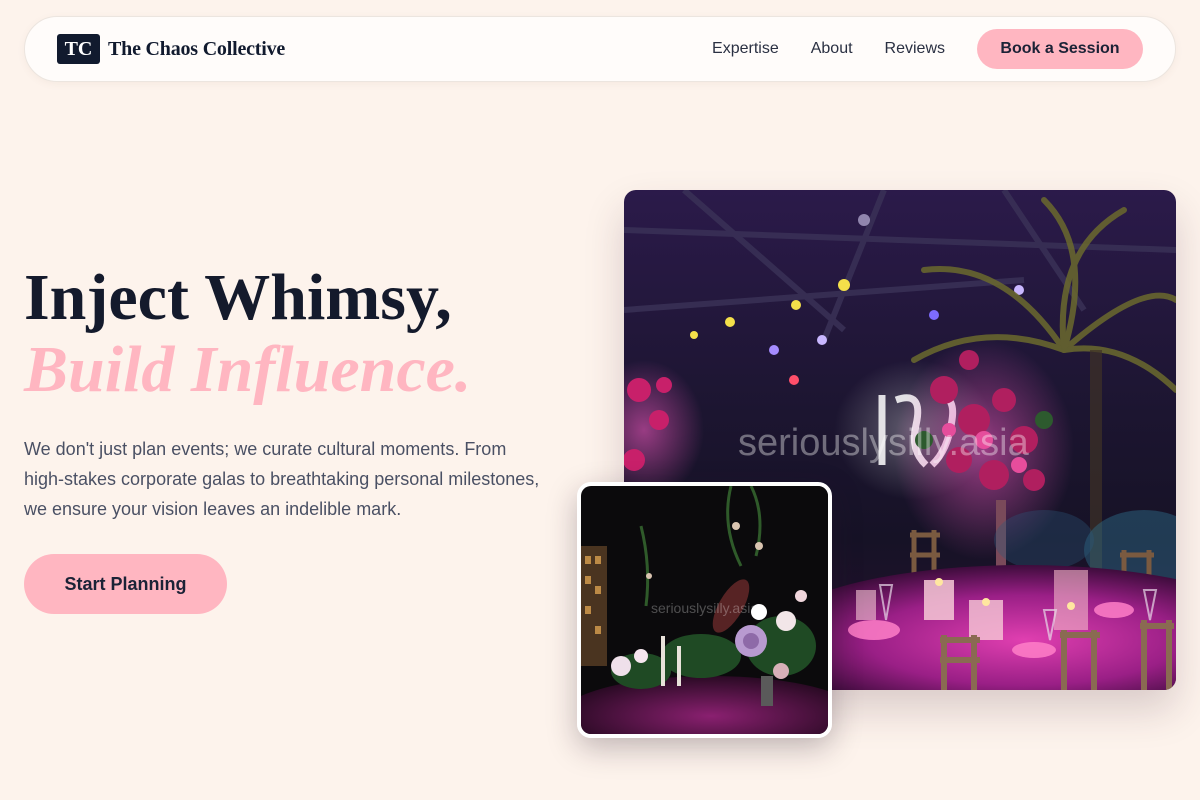 Image resolution: width=1200 pixels, height=800 pixels. Describe the element at coordinates (238, 297) in the screenshot. I see `hero-headline-line1: Inject Whimsy,` at that location.